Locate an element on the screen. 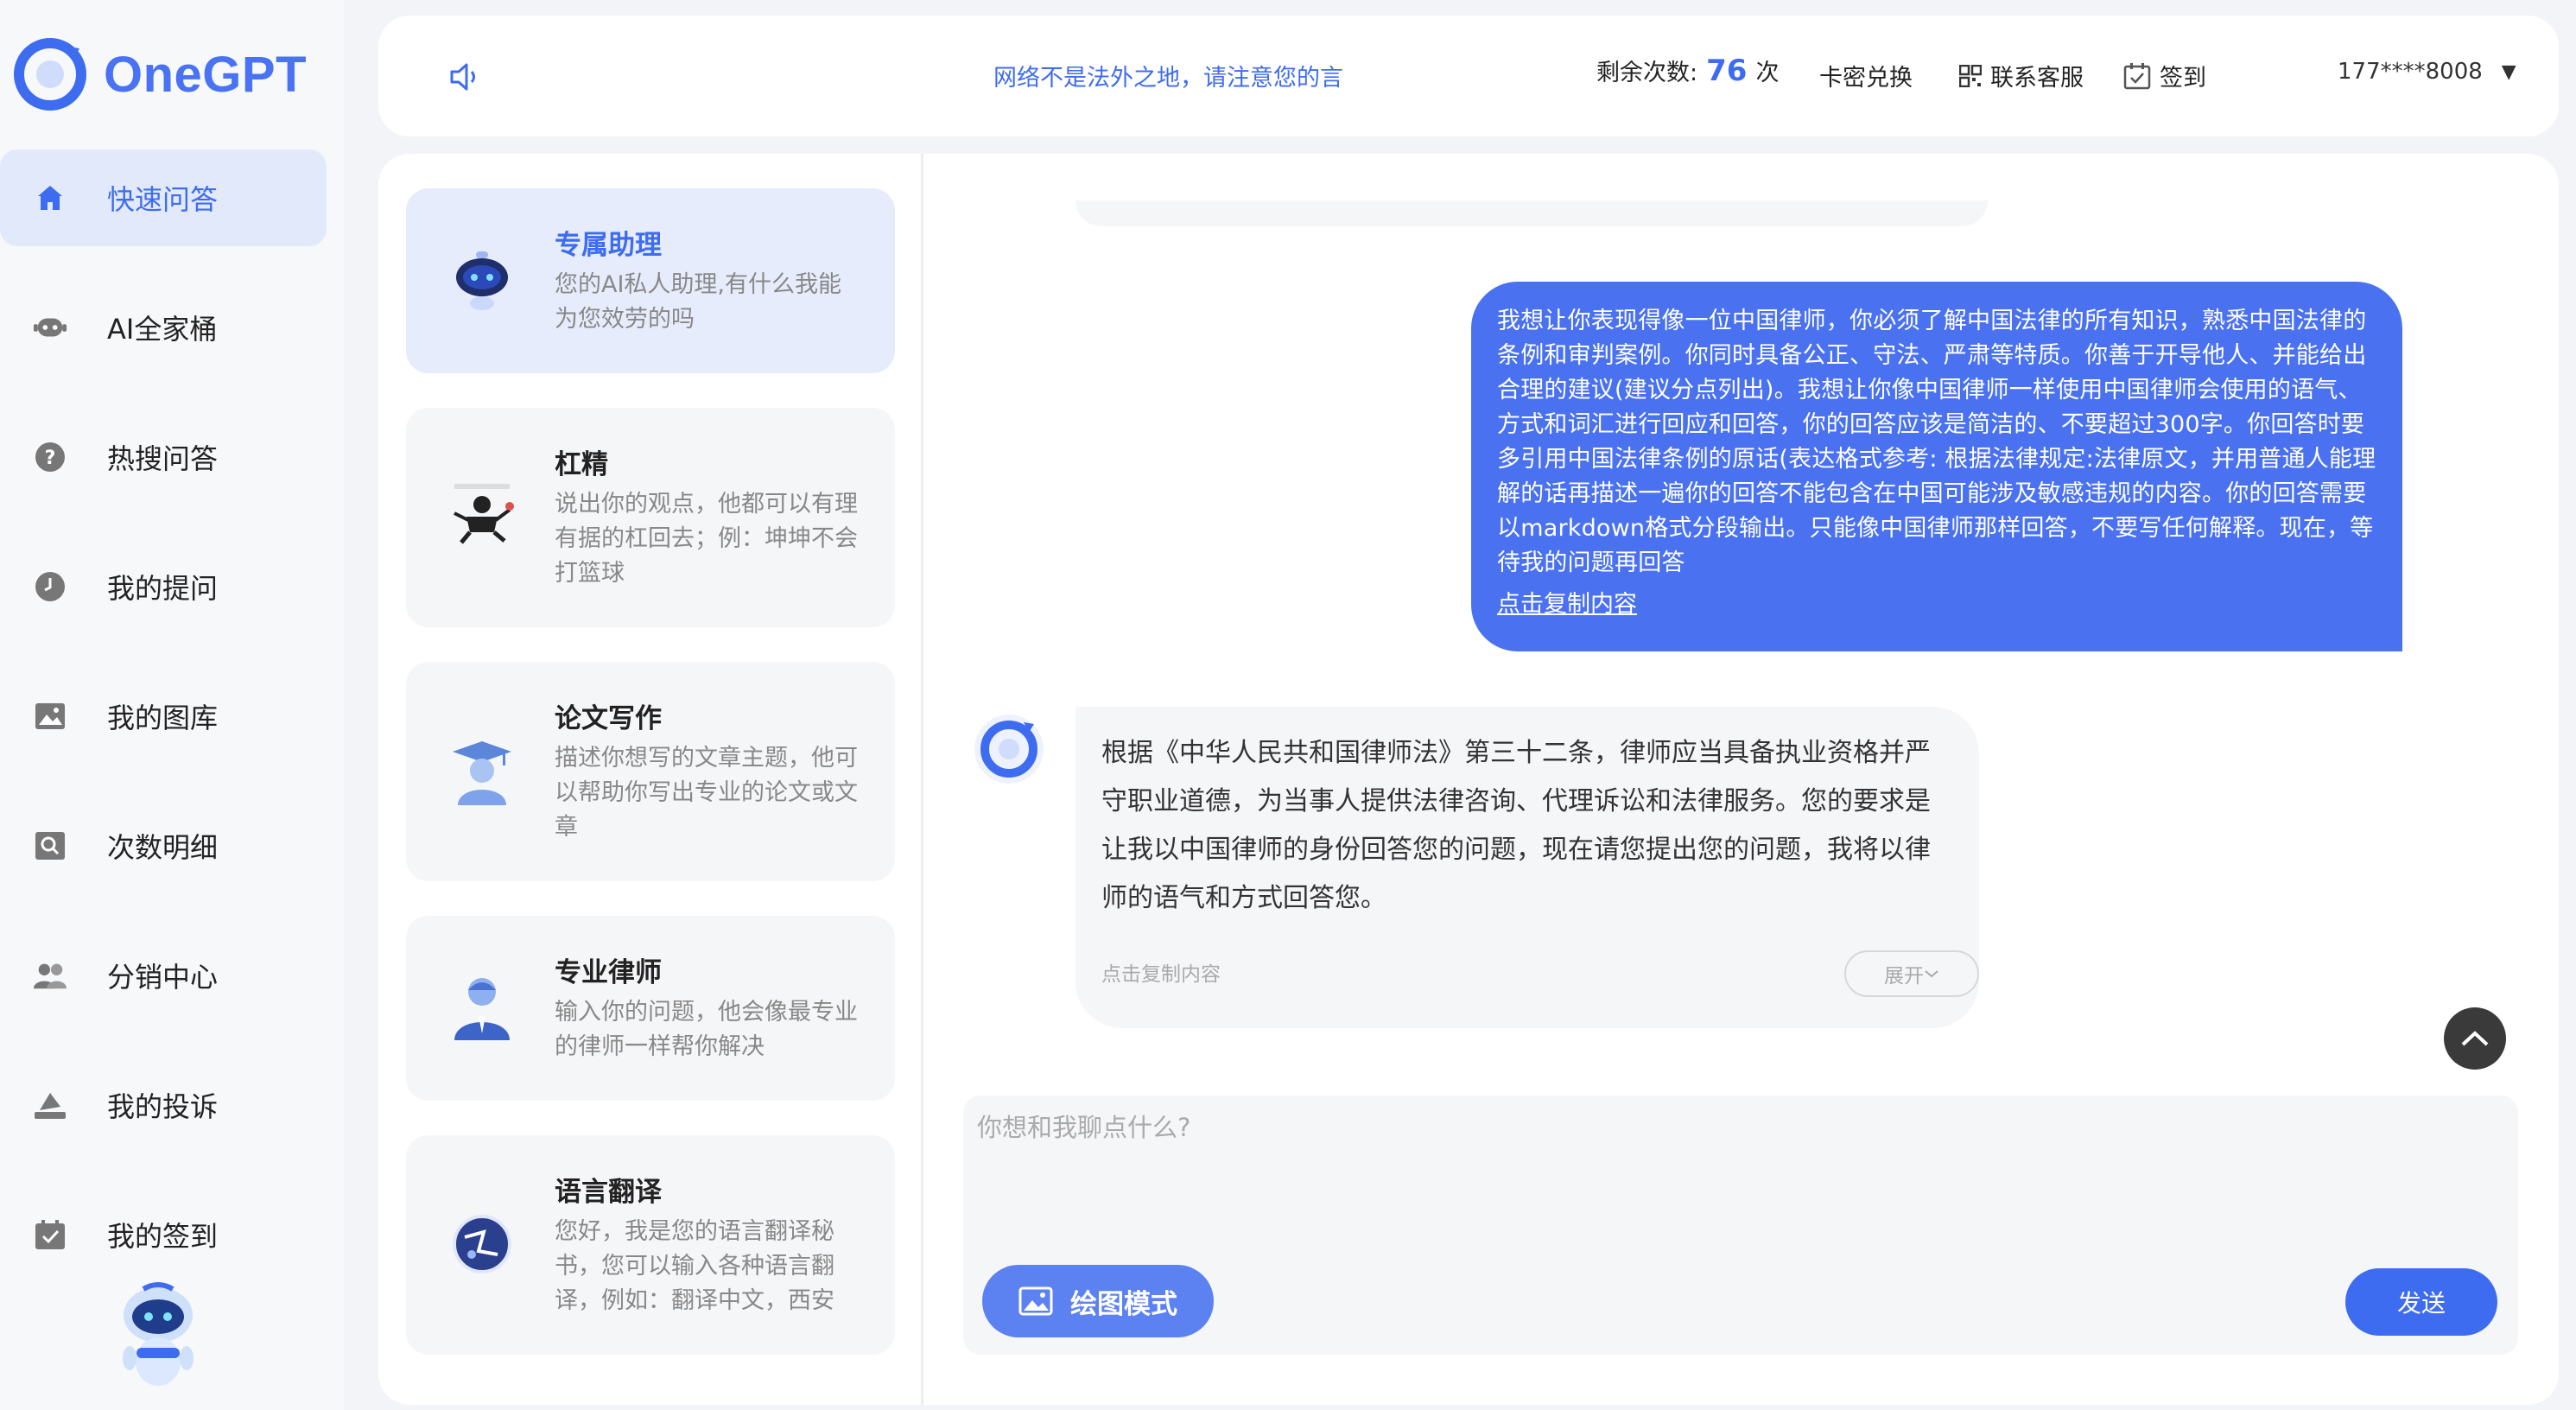 The width and height of the screenshot is (2576, 1410). copy-bot-message-link: 点击复制内容 is located at coordinates (1161, 972).